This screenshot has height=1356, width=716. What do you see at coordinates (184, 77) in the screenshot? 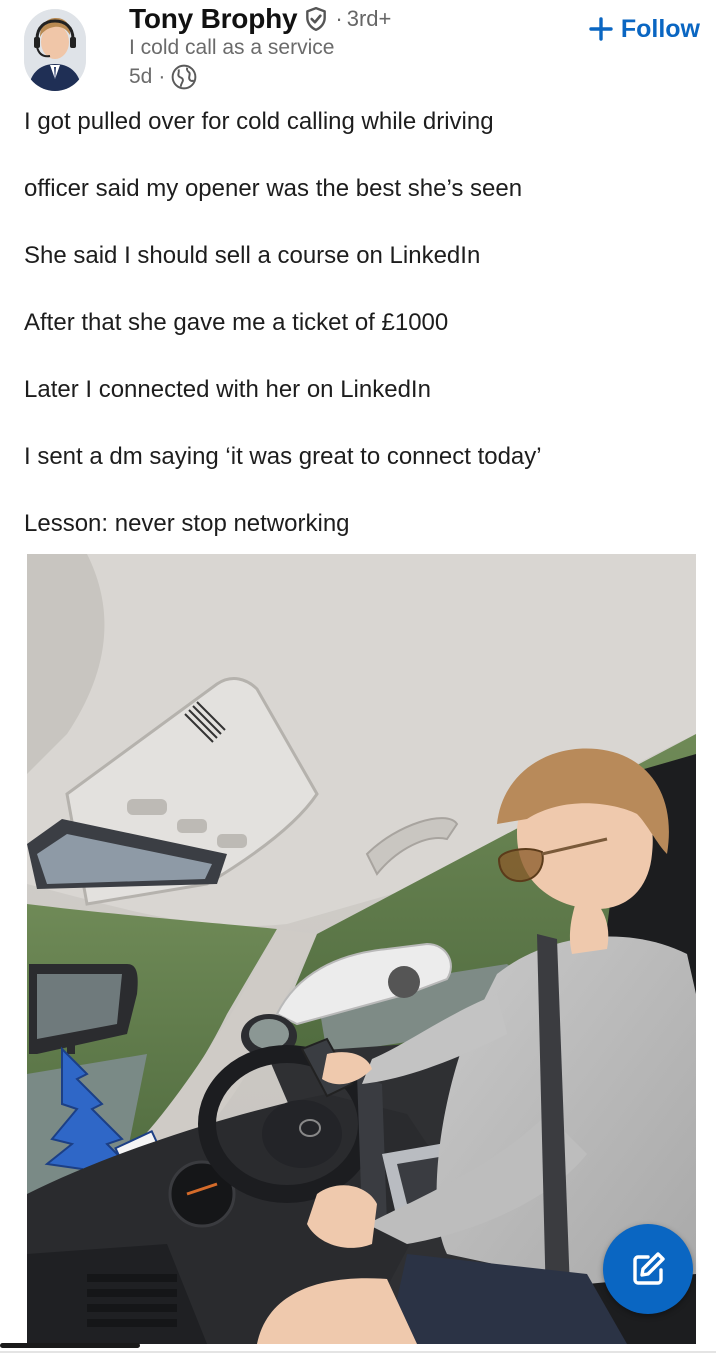
I see `globe-icon` at bounding box center [184, 77].